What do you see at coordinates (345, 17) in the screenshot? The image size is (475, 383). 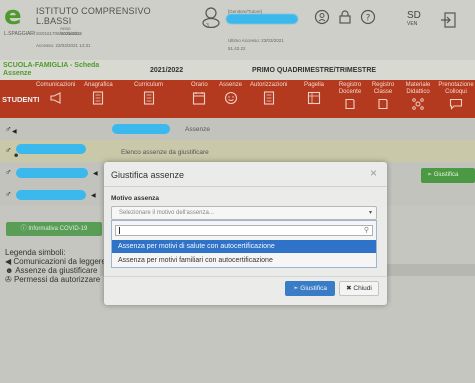 I see `lock-icon` at bounding box center [345, 17].